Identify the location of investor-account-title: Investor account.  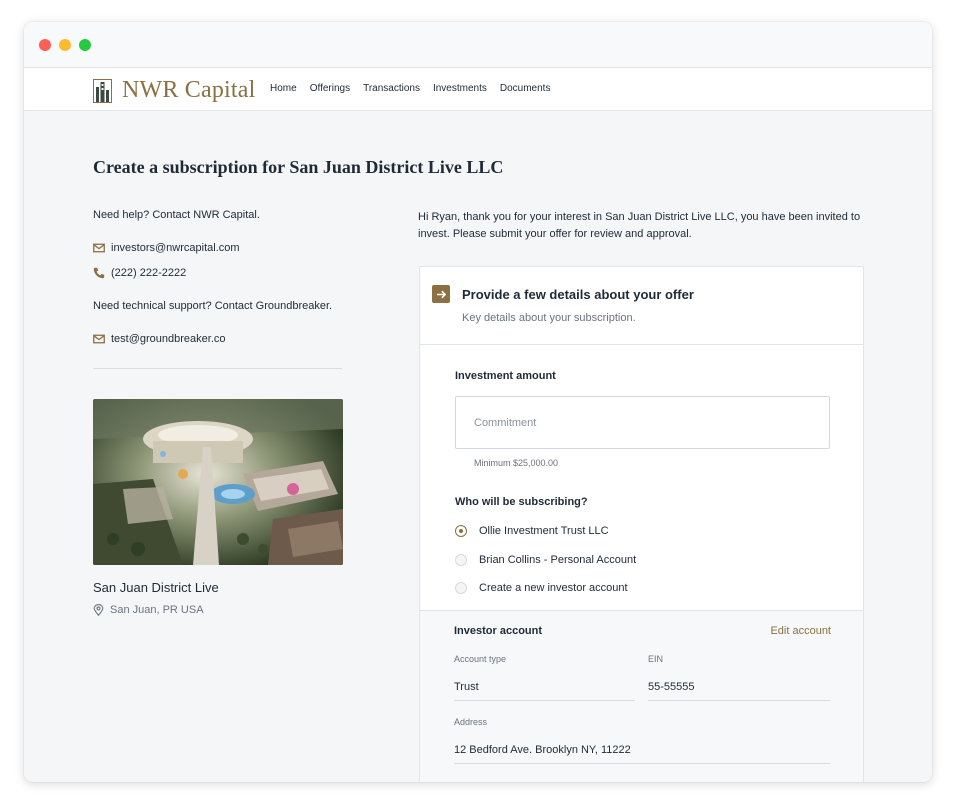
(498, 631).